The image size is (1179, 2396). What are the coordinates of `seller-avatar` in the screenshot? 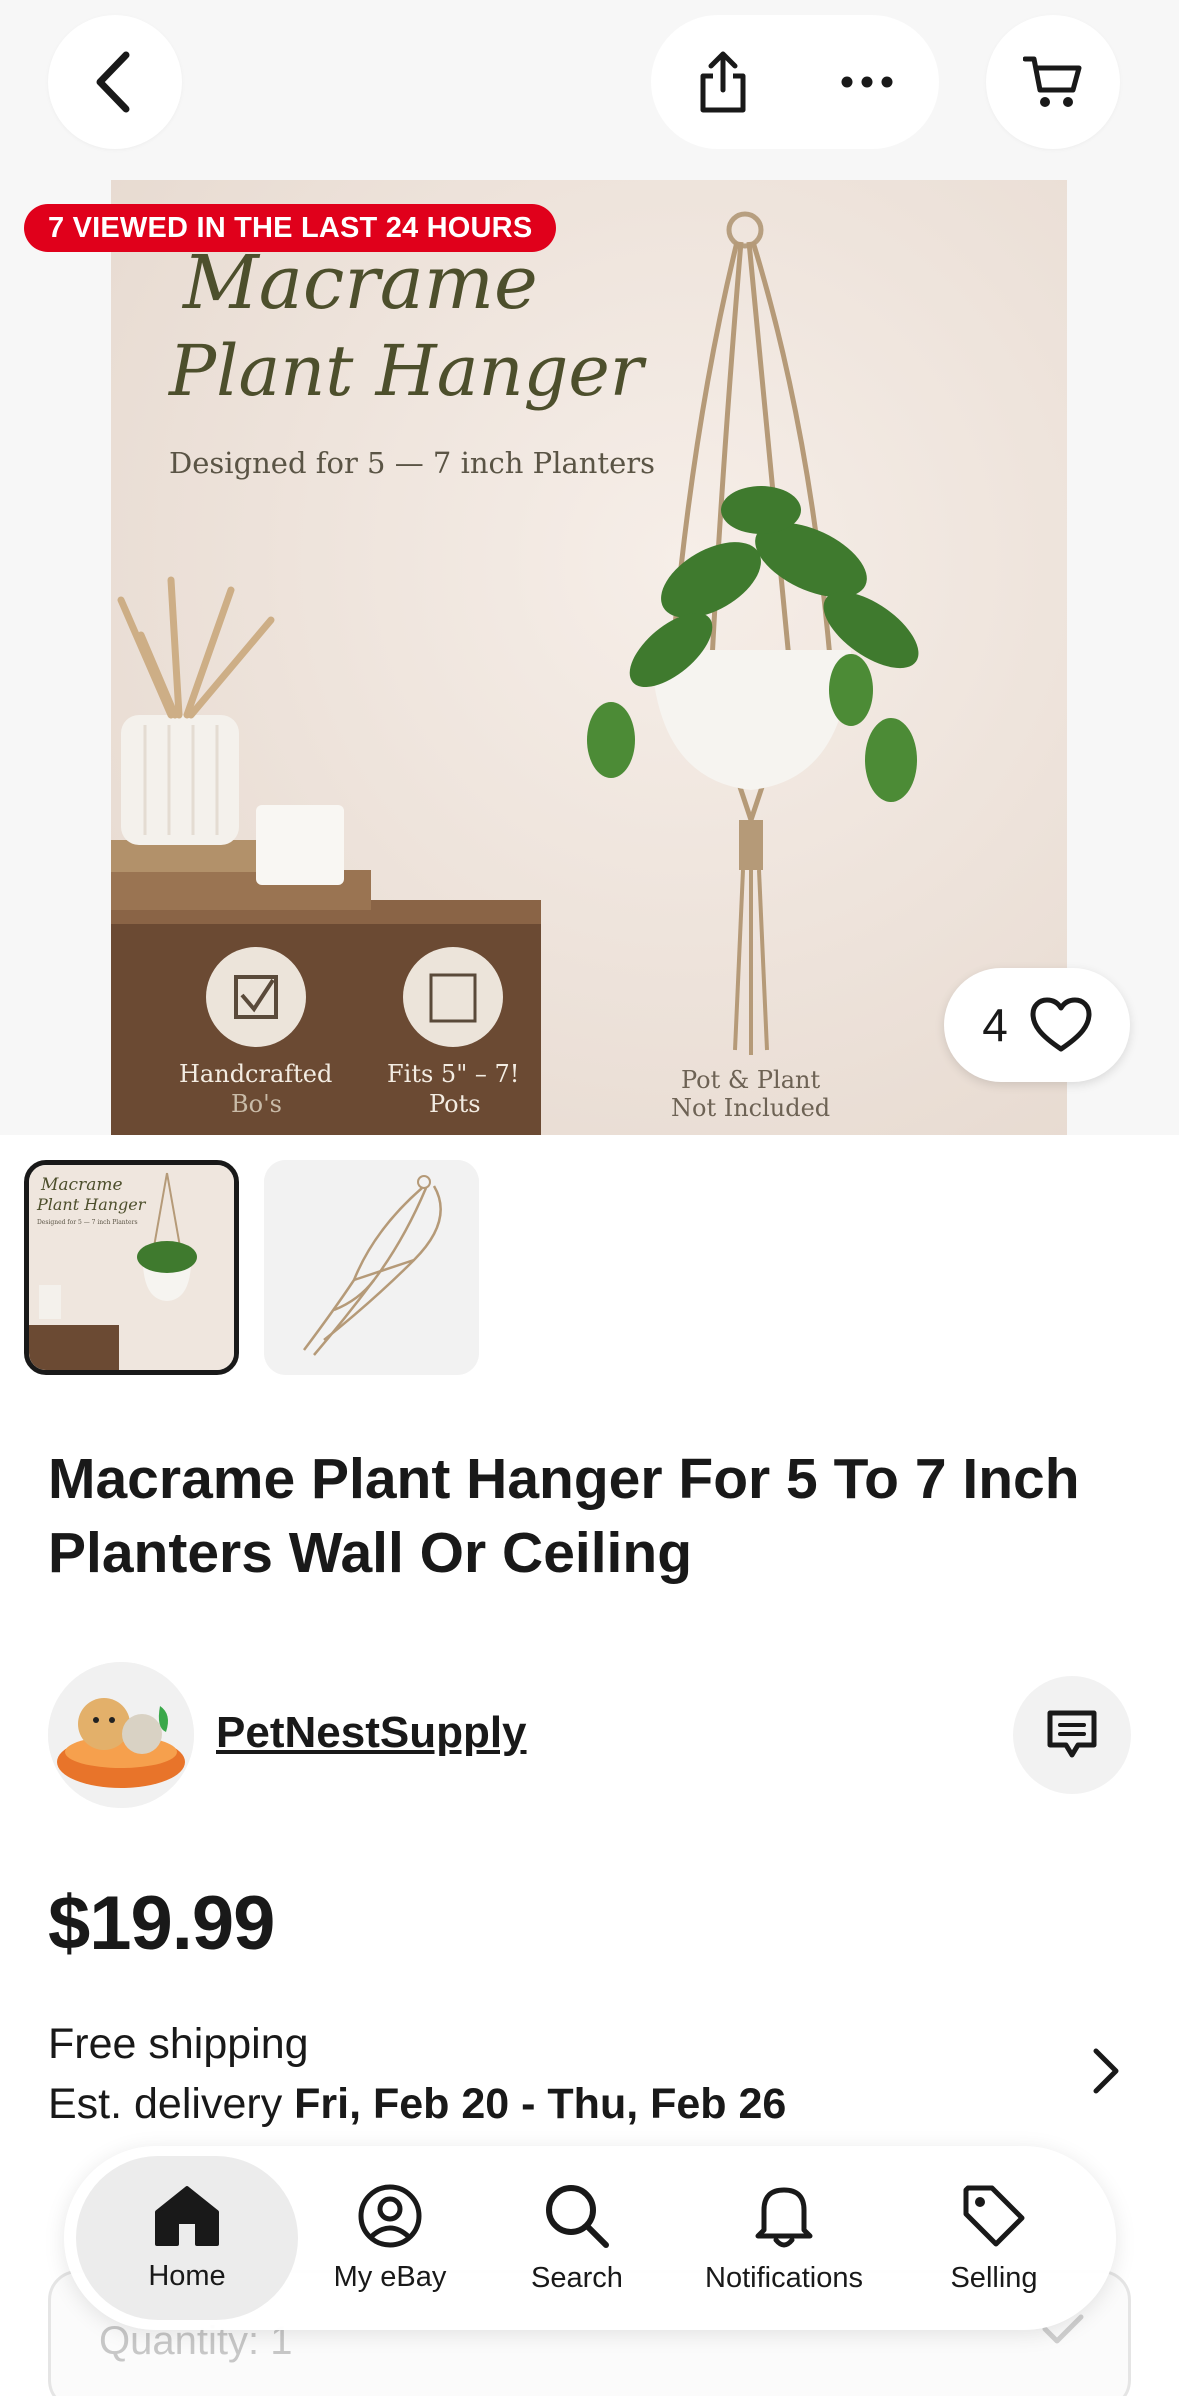 It's located at (121, 1735).